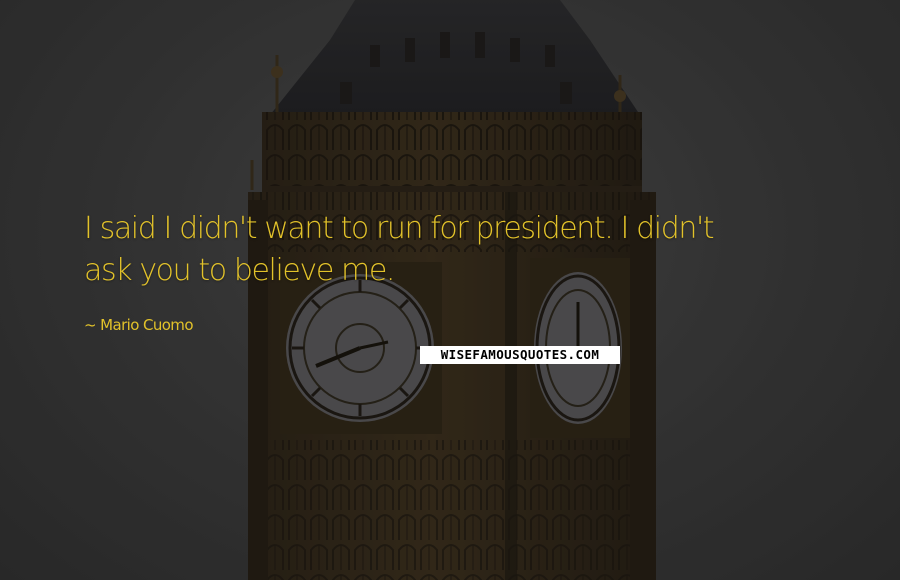  Describe the element at coordinates (139, 325) in the screenshot. I see `quote-author: ~ Mario Cuomo` at that location.